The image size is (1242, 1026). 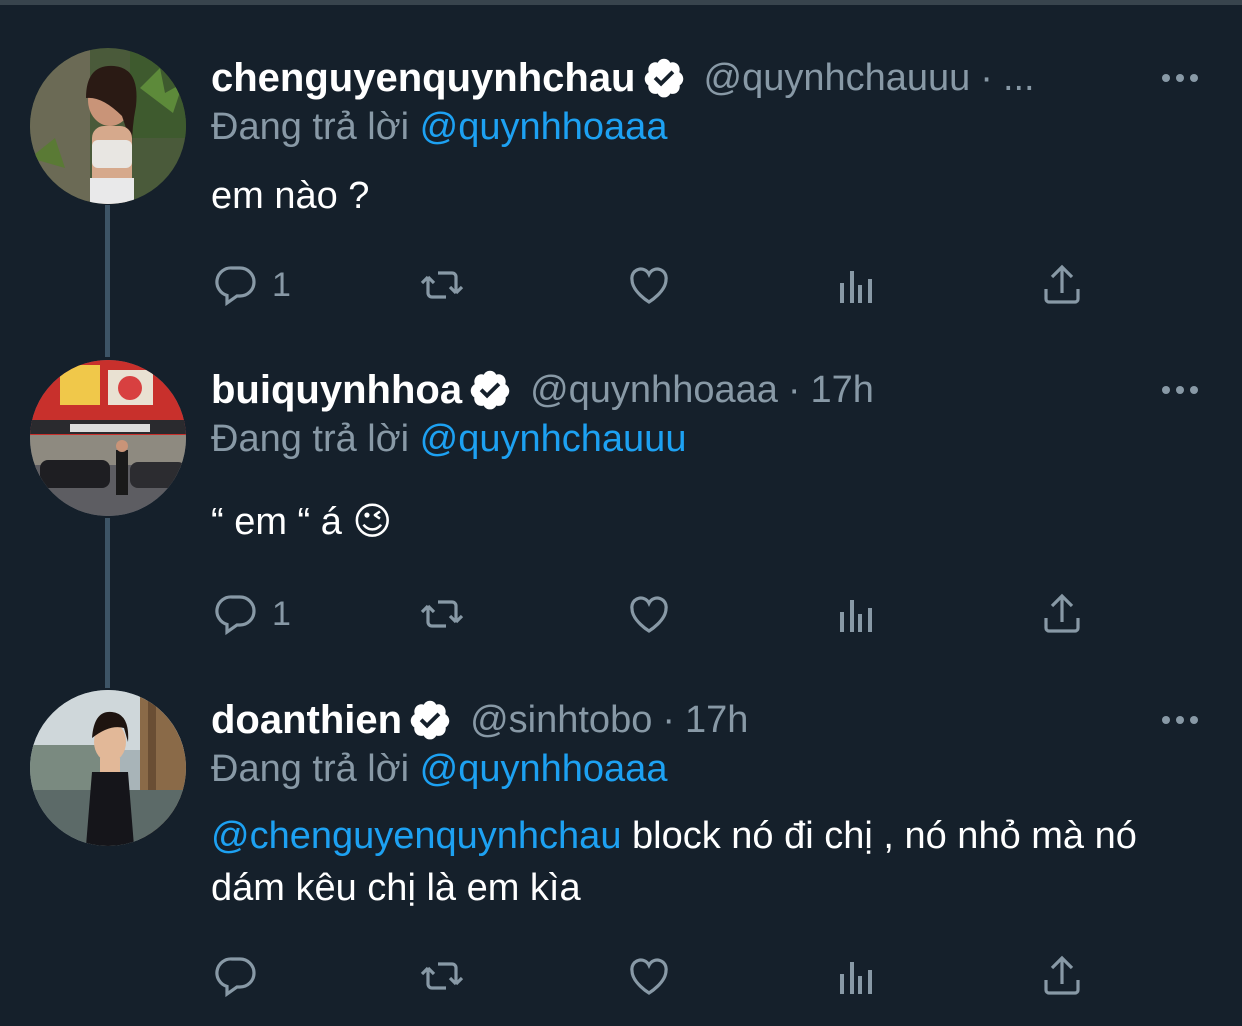 I want to click on display-name: doanthien, so click(x=306, y=720).